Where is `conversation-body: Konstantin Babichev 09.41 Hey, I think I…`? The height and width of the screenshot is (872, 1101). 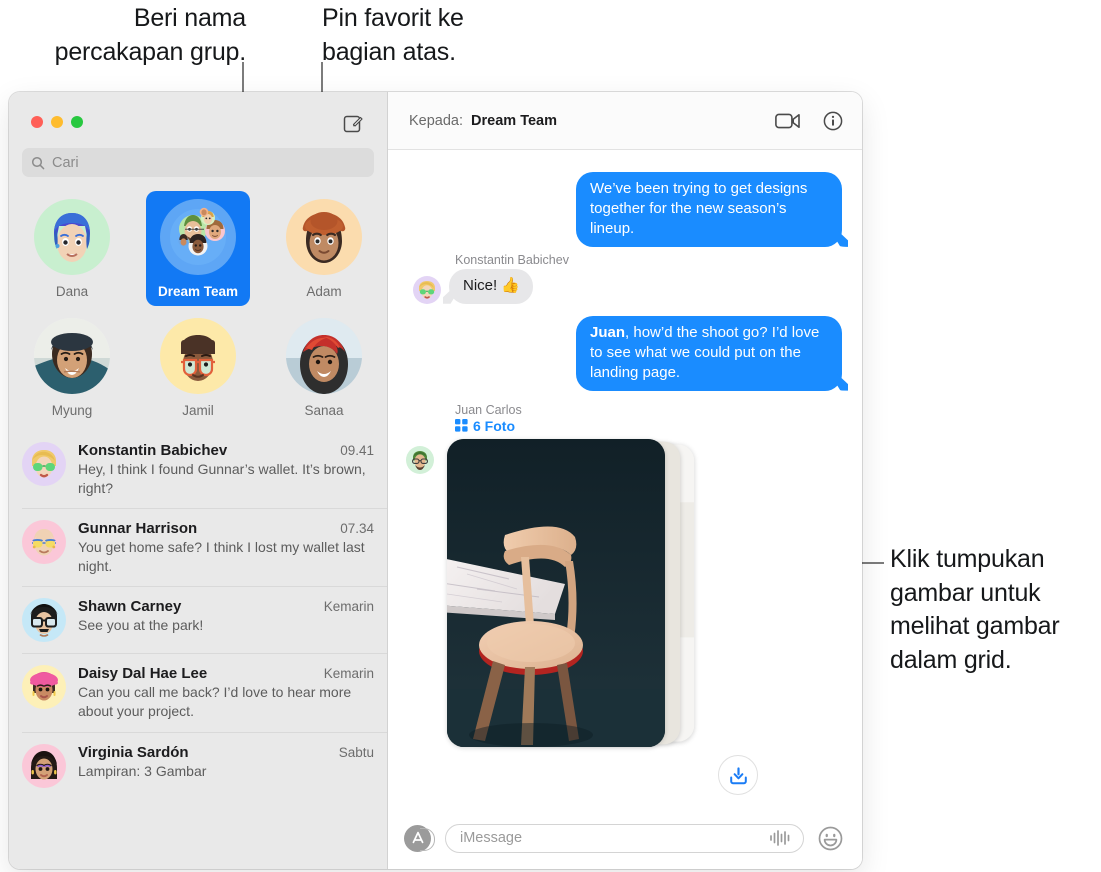
conversation-body: Konstantin Babichev 09.41 Hey, I think I… is located at coordinates (226, 469).